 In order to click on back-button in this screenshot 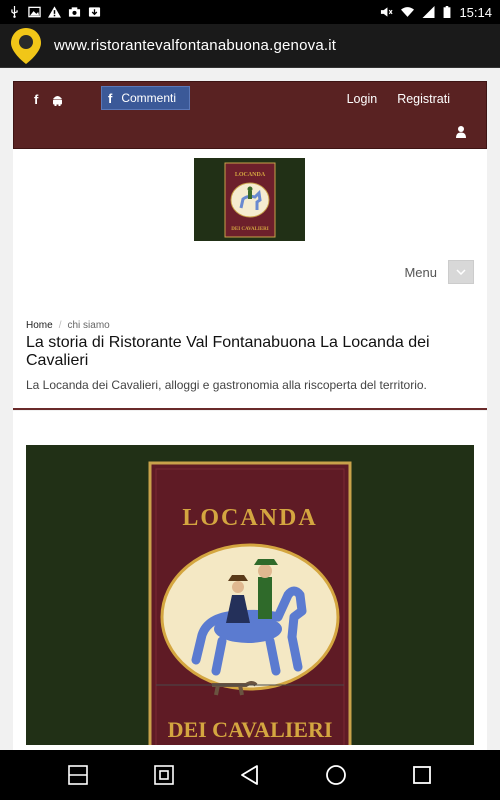, I will do `click(250, 775)`.